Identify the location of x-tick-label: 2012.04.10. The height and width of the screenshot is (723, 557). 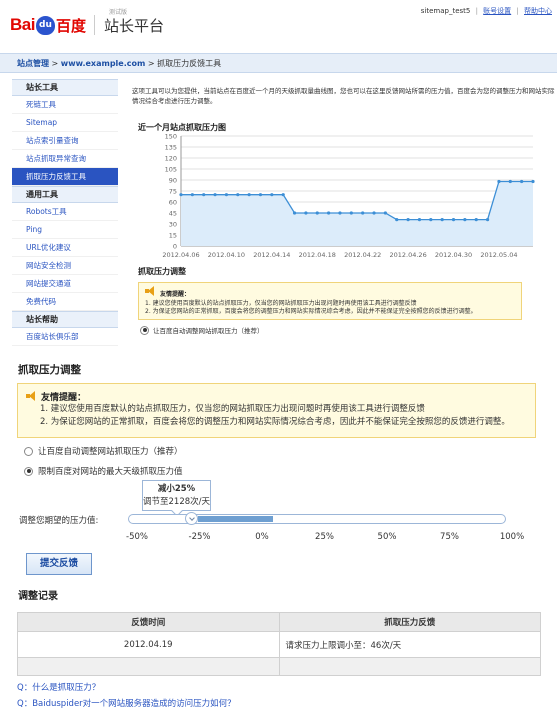
(226, 255).